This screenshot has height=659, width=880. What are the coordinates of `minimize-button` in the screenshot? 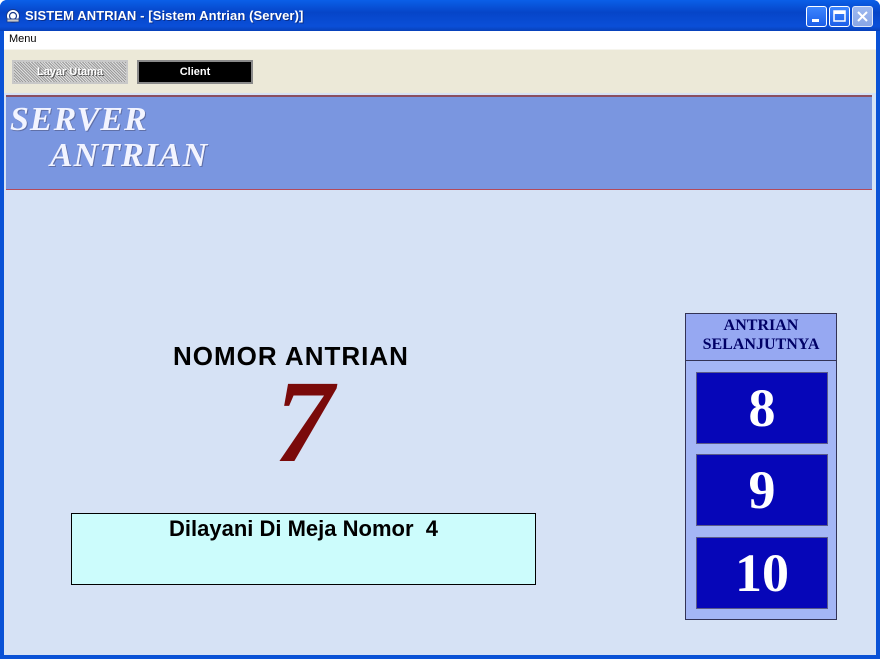 It's located at (816, 16).